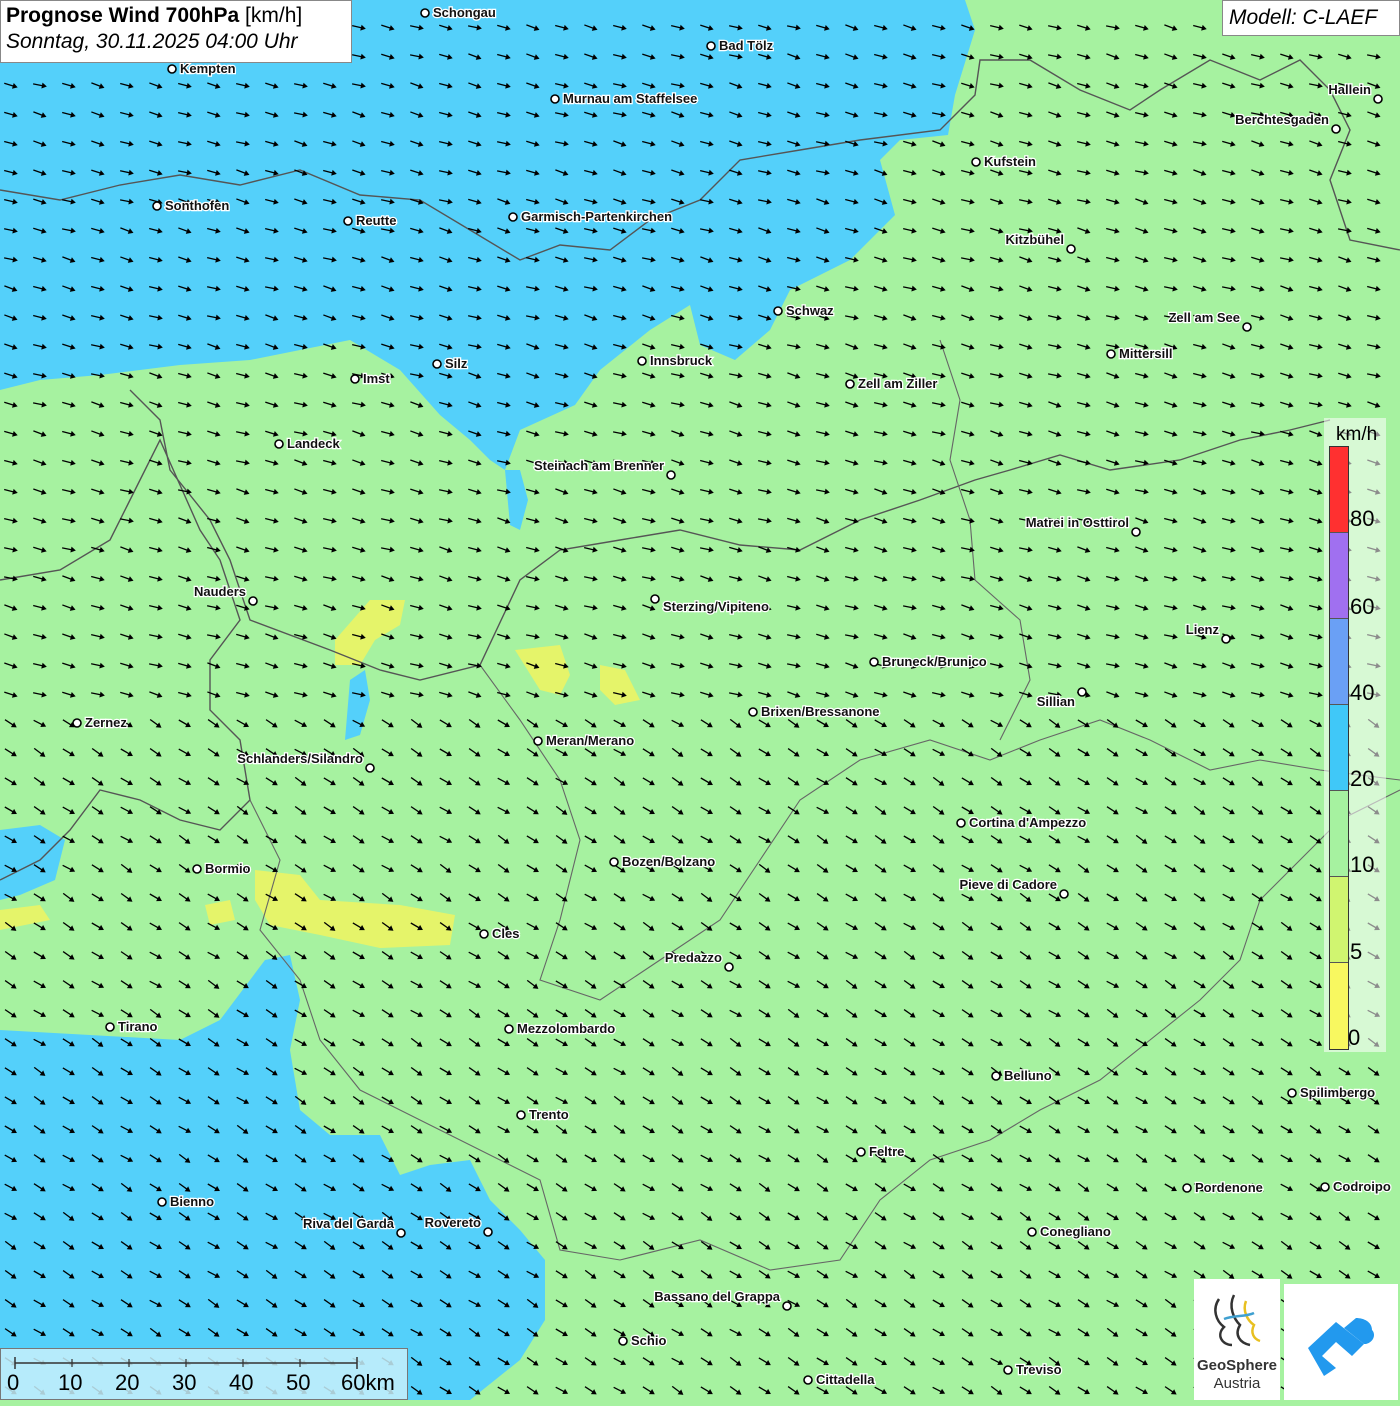  I want to click on city-label: Cittadella, so click(845, 1379).